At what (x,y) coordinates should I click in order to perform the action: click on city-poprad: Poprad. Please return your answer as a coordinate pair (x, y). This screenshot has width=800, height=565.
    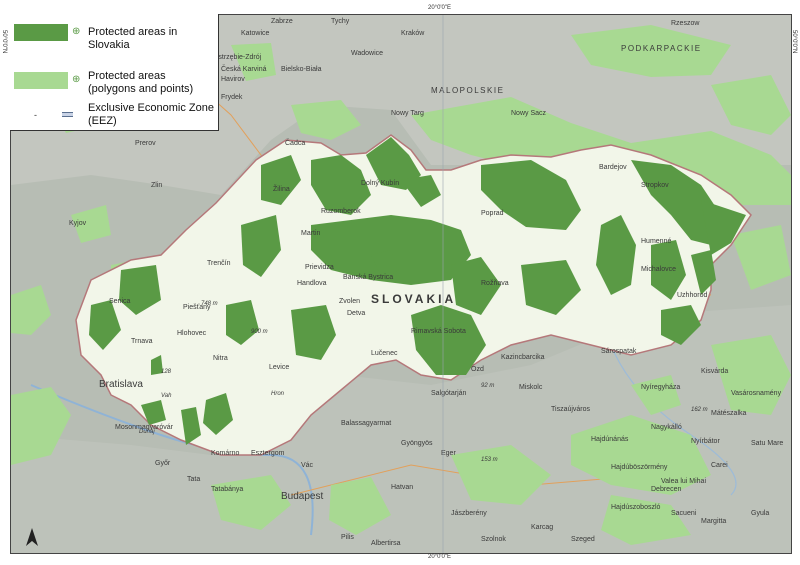
    Looking at the image, I should click on (492, 213).